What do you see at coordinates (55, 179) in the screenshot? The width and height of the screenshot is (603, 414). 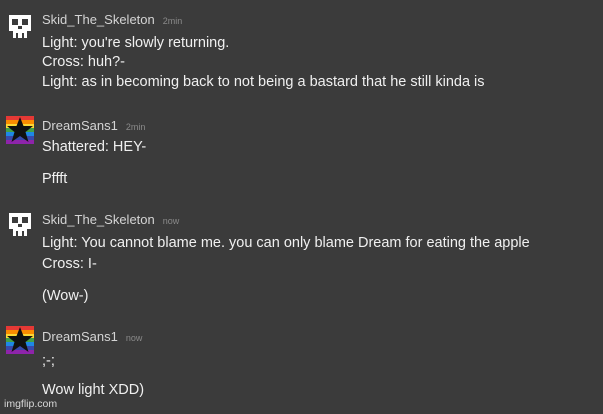 I see `message-line: Pffft` at bounding box center [55, 179].